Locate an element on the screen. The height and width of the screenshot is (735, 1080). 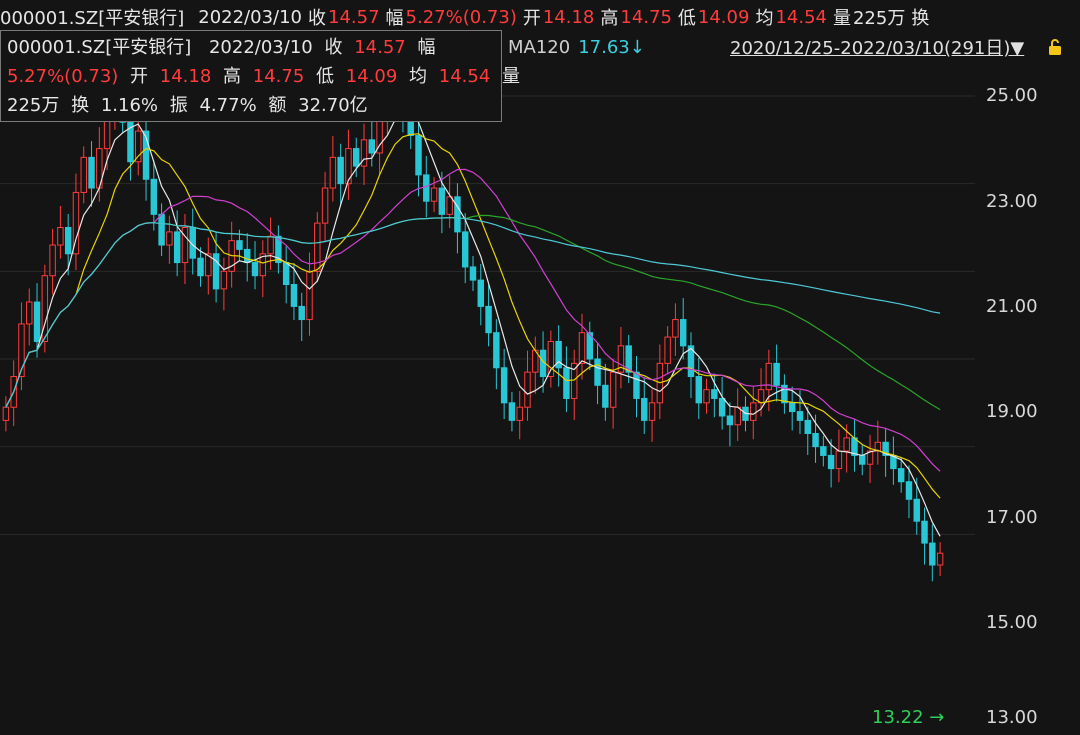
tooltip-open-value: 14.18 is located at coordinates (185, 76).